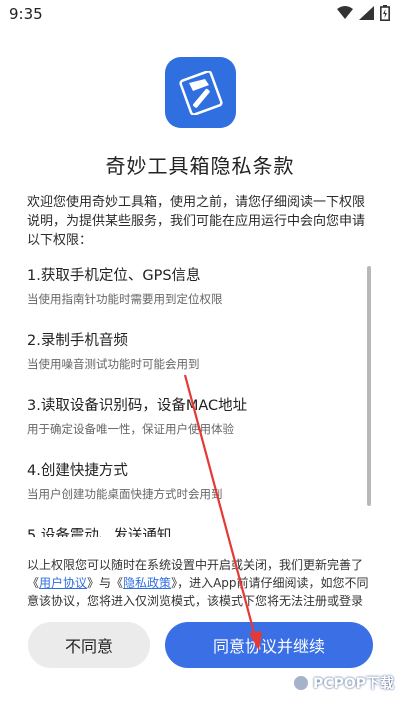  I want to click on permission-desc: 用于确定设备唯一性，保证用户使用体验, so click(130, 429).